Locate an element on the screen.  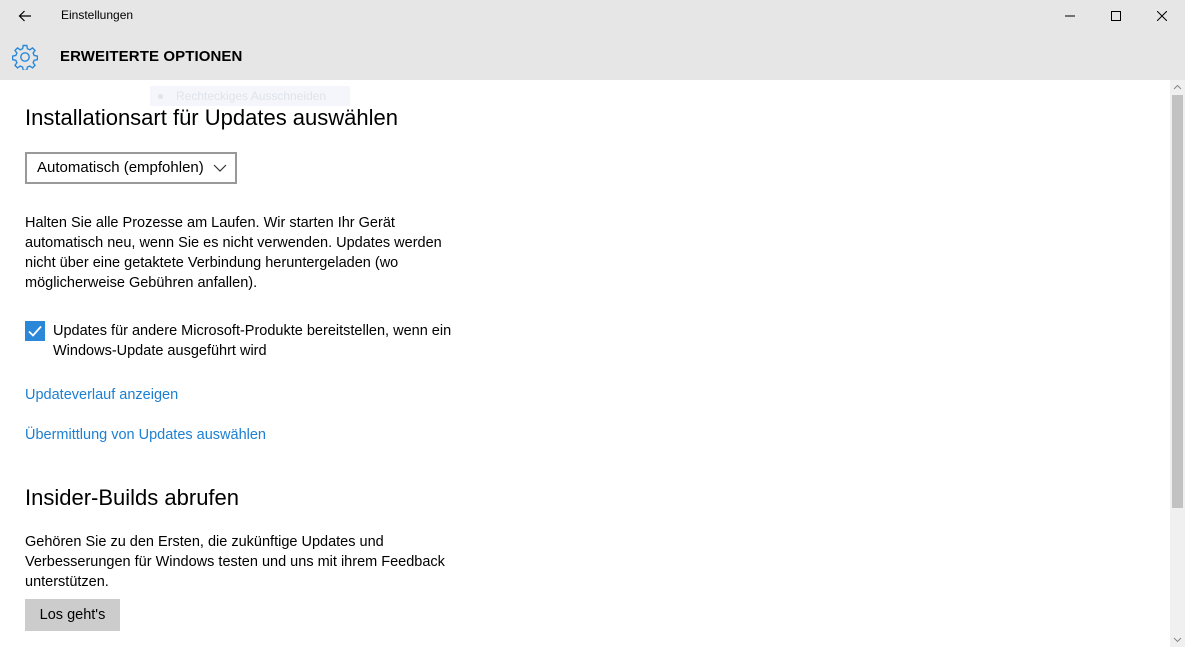
dropdown-value: Automatisch (empfohlen) is located at coordinates (120, 167).